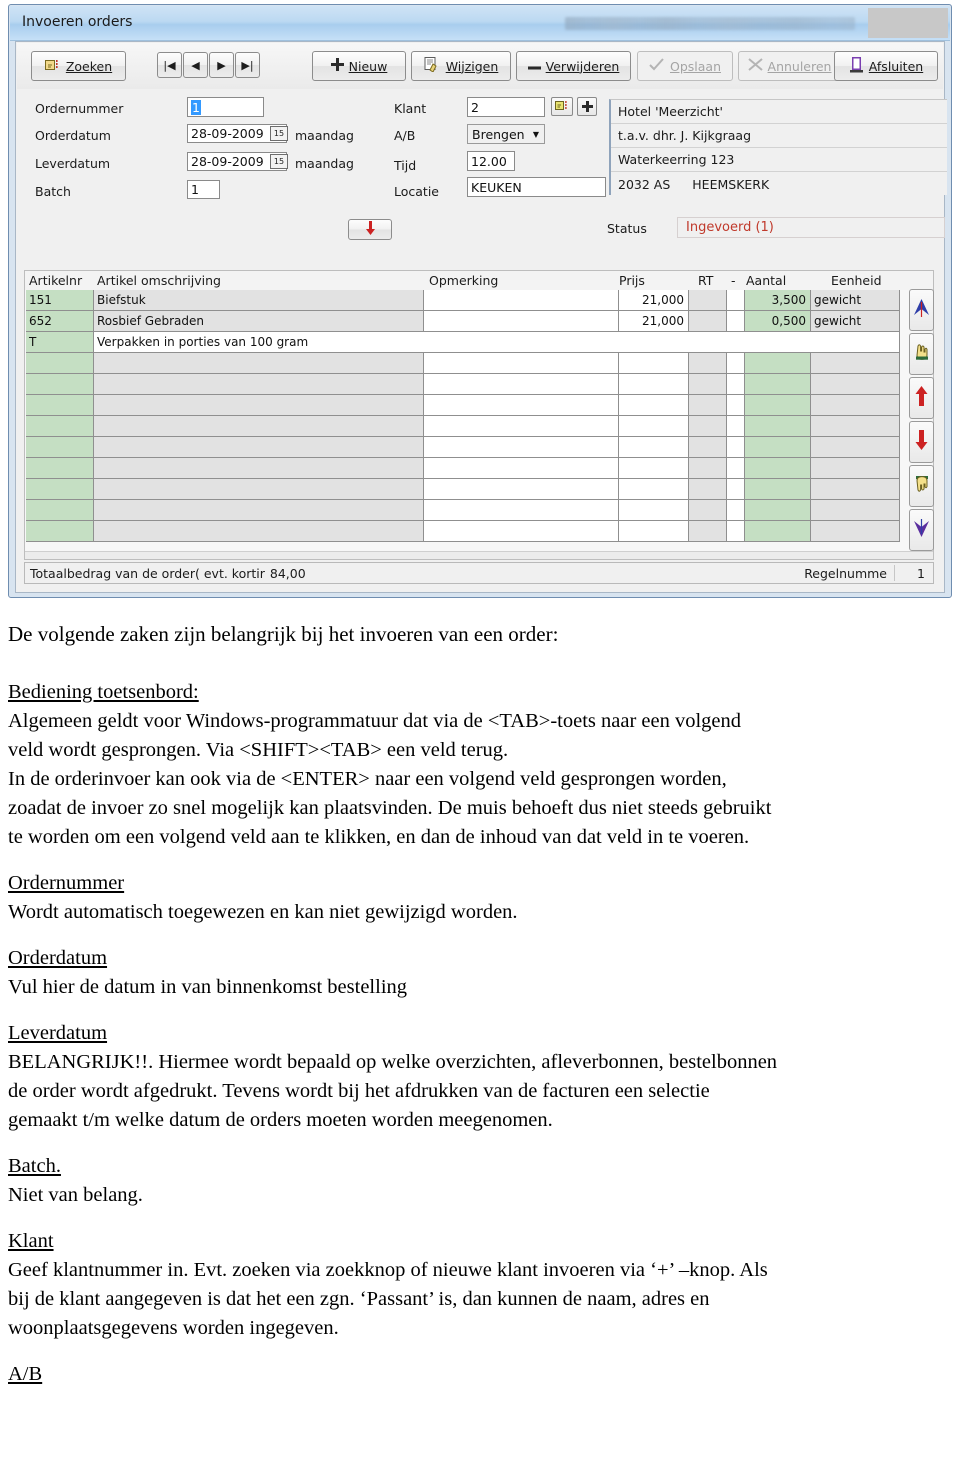 This screenshot has height=1463, width=960. What do you see at coordinates (886, 66) in the screenshot?
I see `afsluiten-button: Afsluiten` at bounding box center [886, 66].